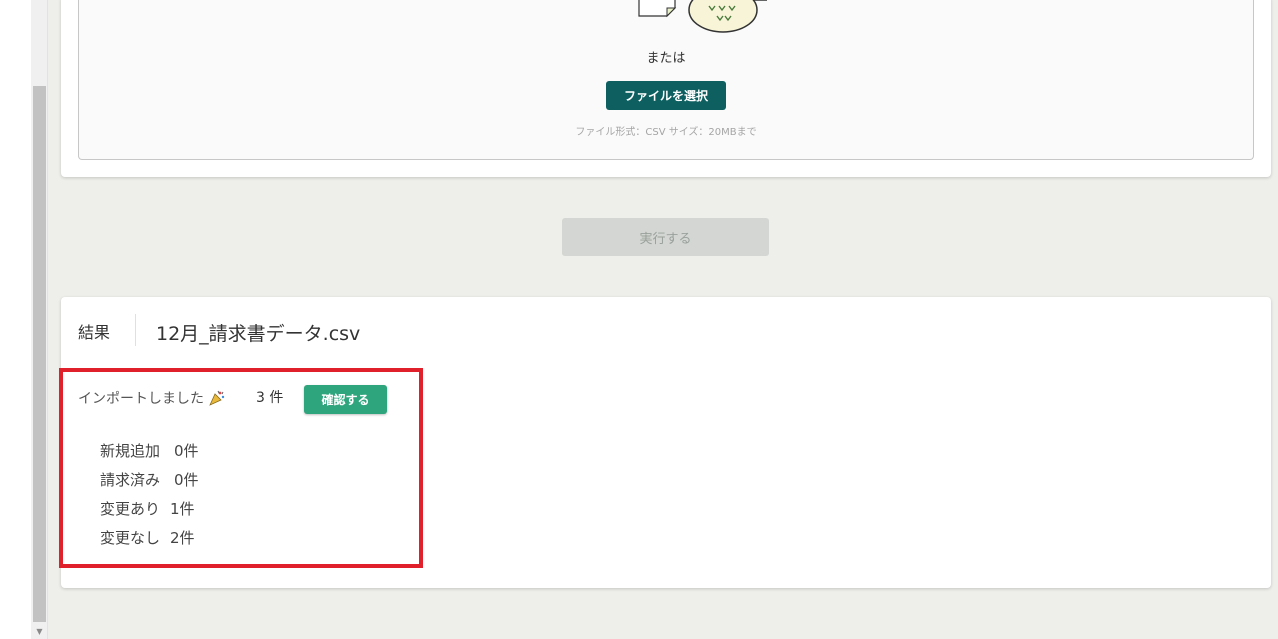  I want to click on party-popper-icon, so click(217, 398).